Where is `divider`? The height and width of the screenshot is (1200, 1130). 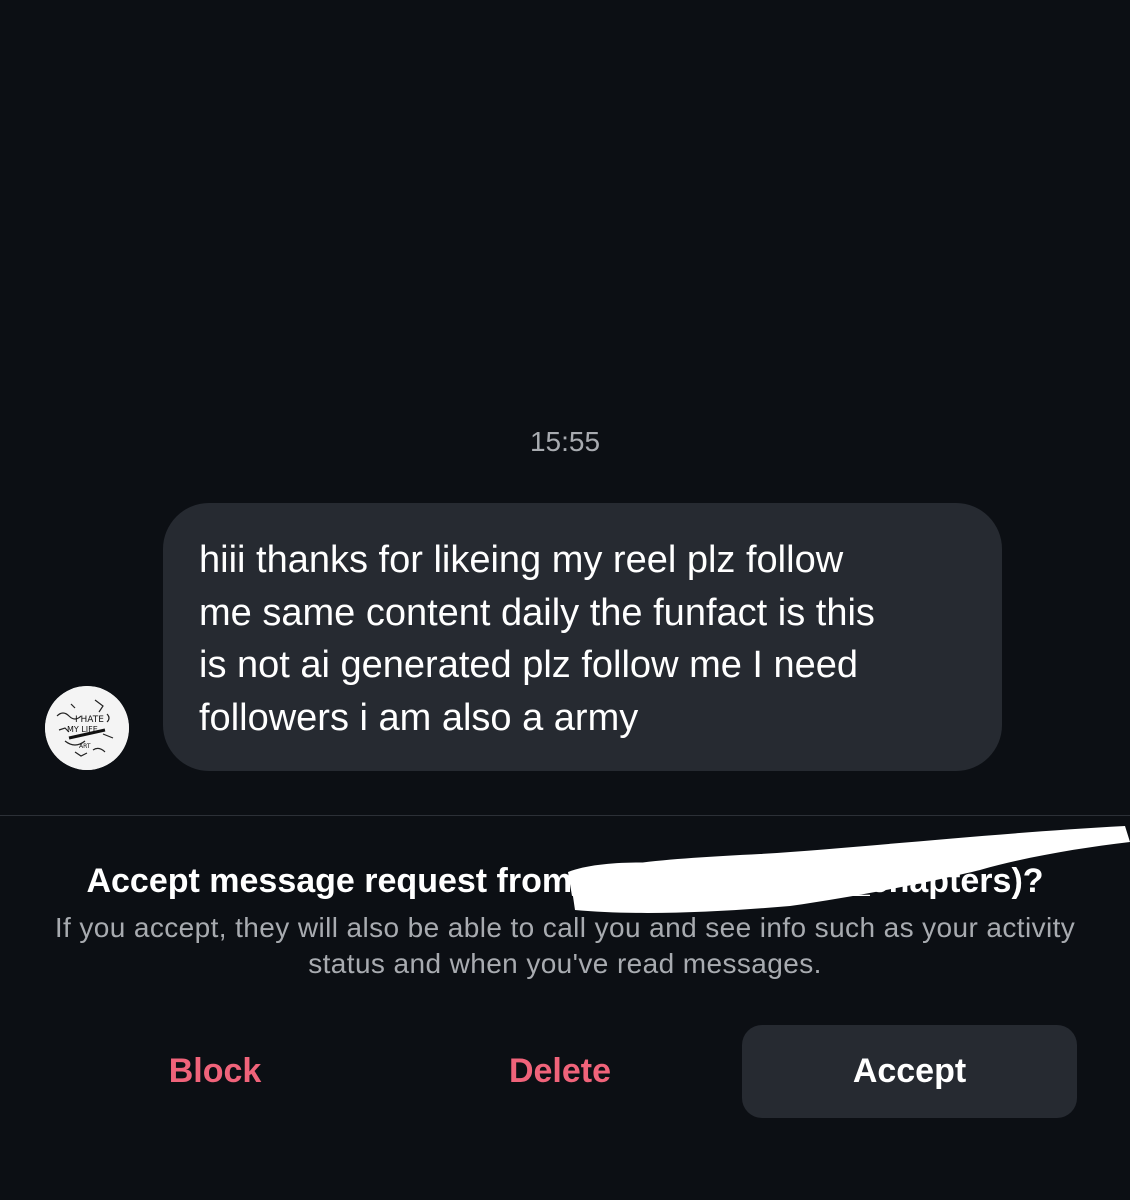 divider is located at coordinates (565, 815).